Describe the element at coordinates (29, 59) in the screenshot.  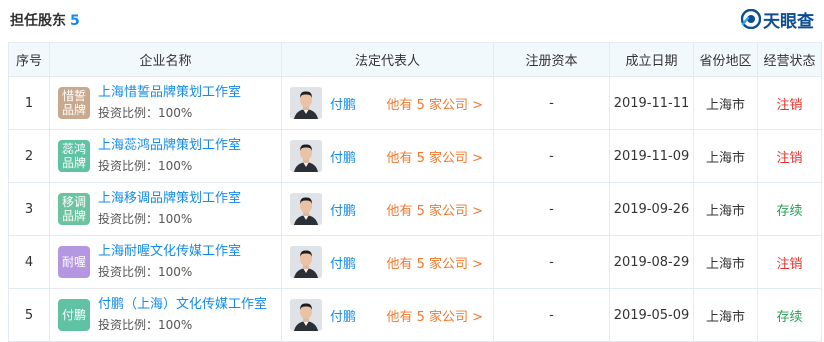
I see `header-col-index: 序号` at that location.